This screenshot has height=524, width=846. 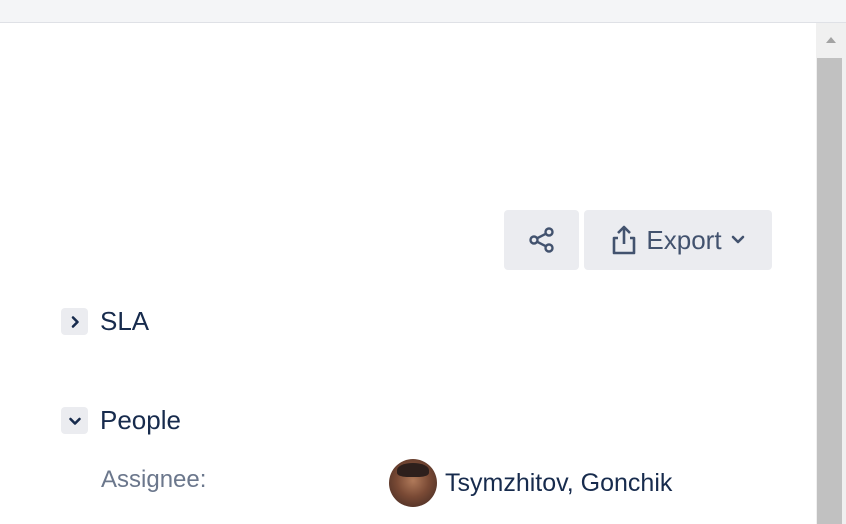 I want to click on export-button: Export, so click(x=678, y=240).